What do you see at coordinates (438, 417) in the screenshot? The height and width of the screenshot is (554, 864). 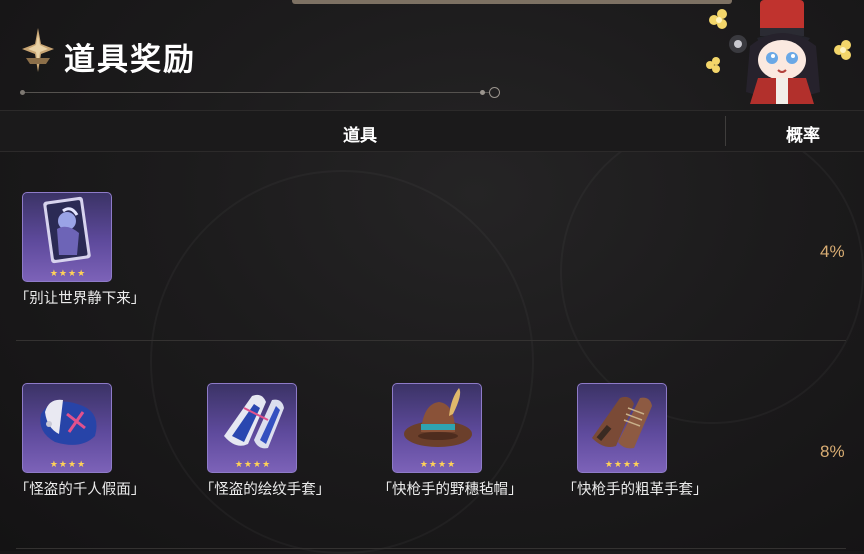 I see `cowboy-hat-relic-icon` at bounding box center [438, 417].